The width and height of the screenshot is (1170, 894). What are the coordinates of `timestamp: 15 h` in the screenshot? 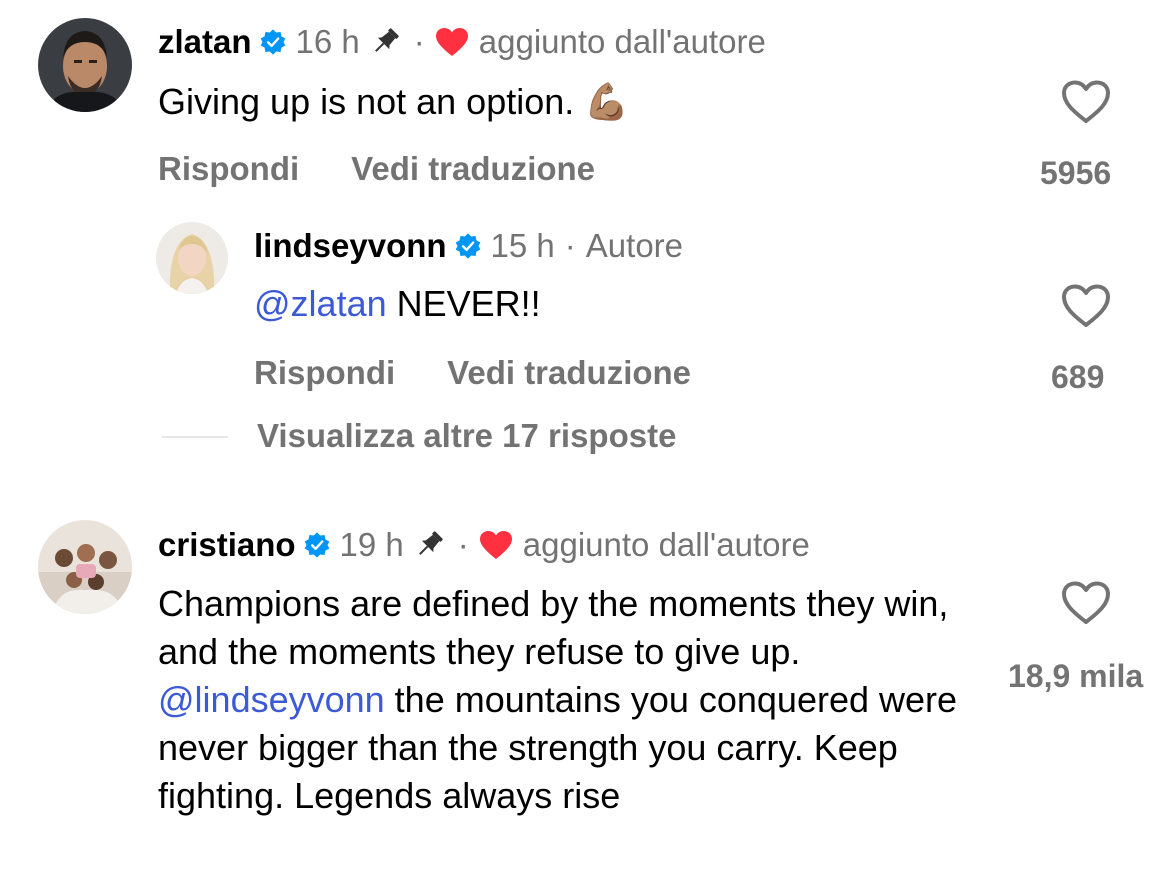 It's located at (522, 245).